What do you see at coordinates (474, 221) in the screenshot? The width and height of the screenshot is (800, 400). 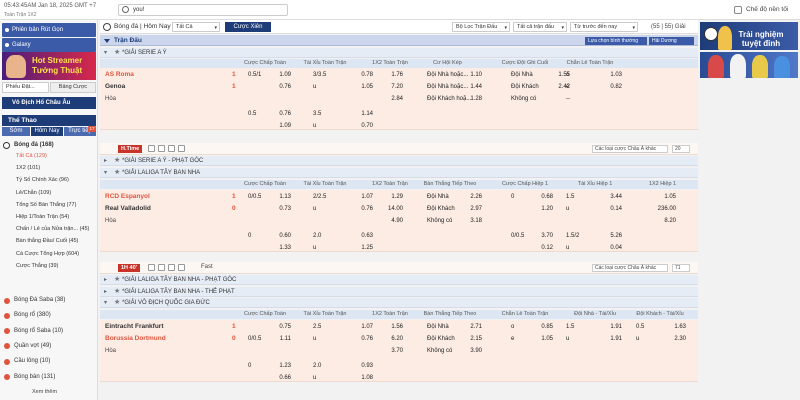 I see `odds-cell: 3.18` at bounding box center [474, 221].